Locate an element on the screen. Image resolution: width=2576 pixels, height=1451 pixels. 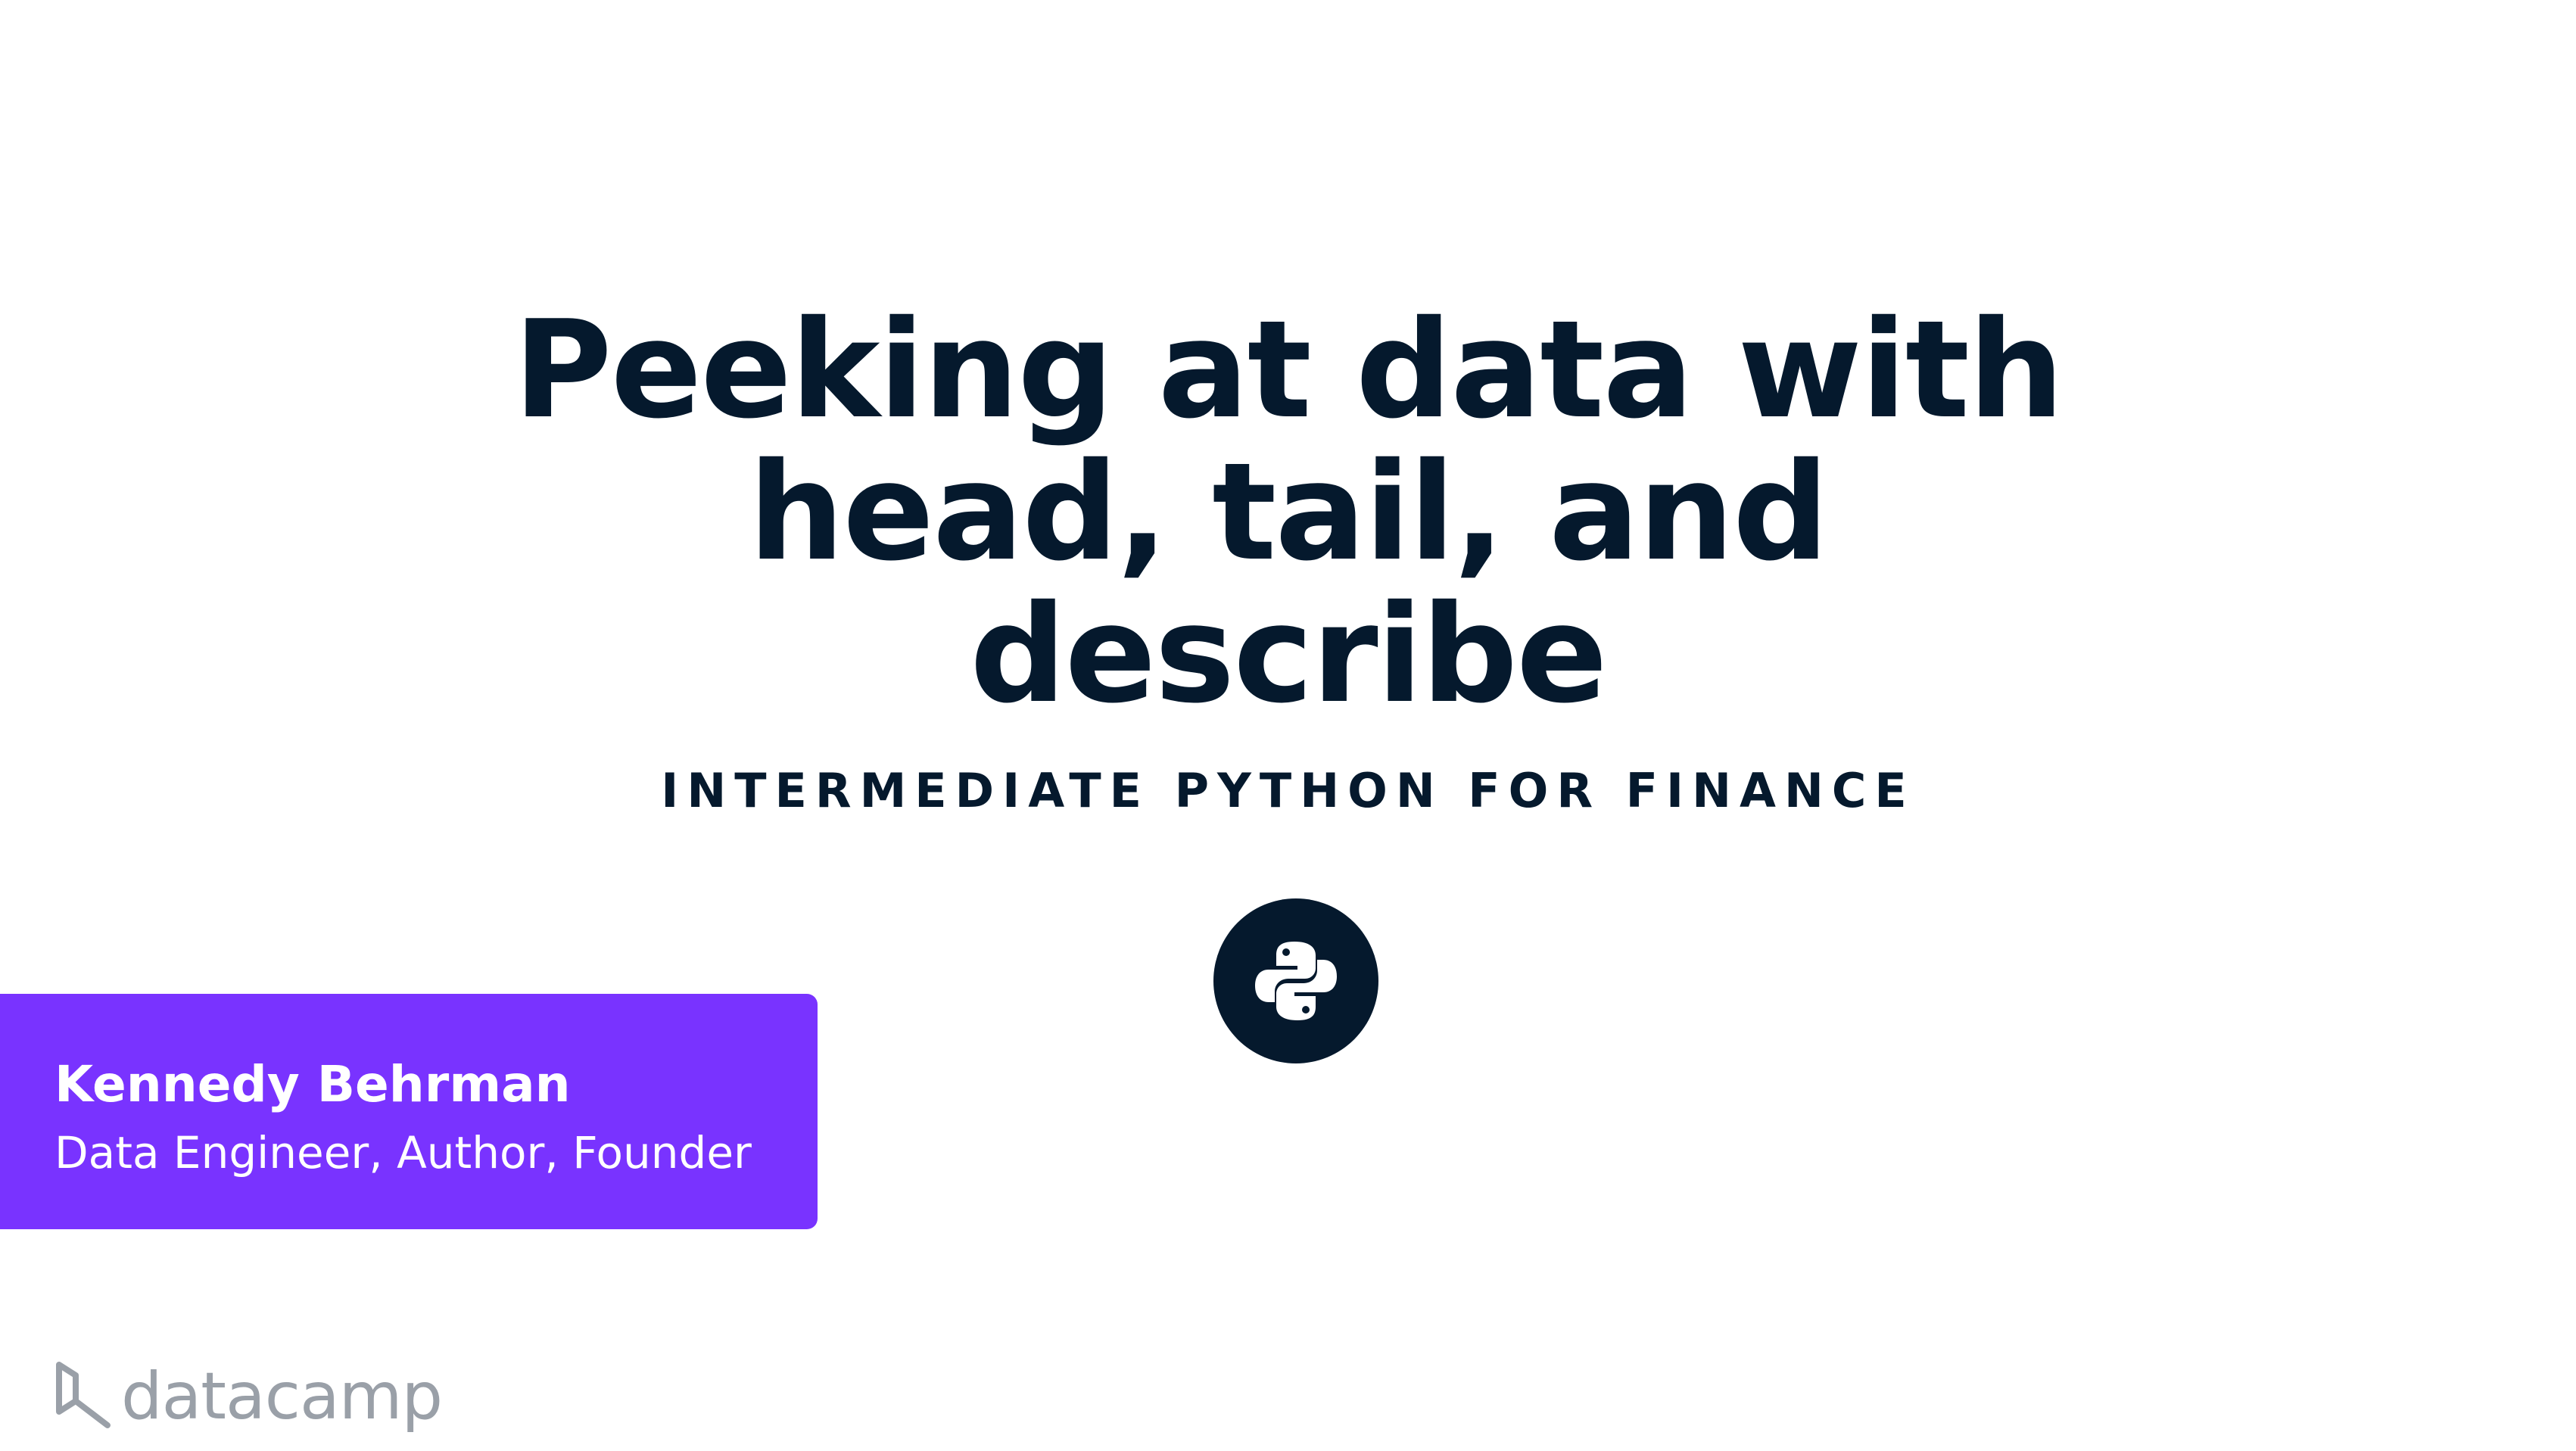
python-badge is located at coordinates (1295, 980).